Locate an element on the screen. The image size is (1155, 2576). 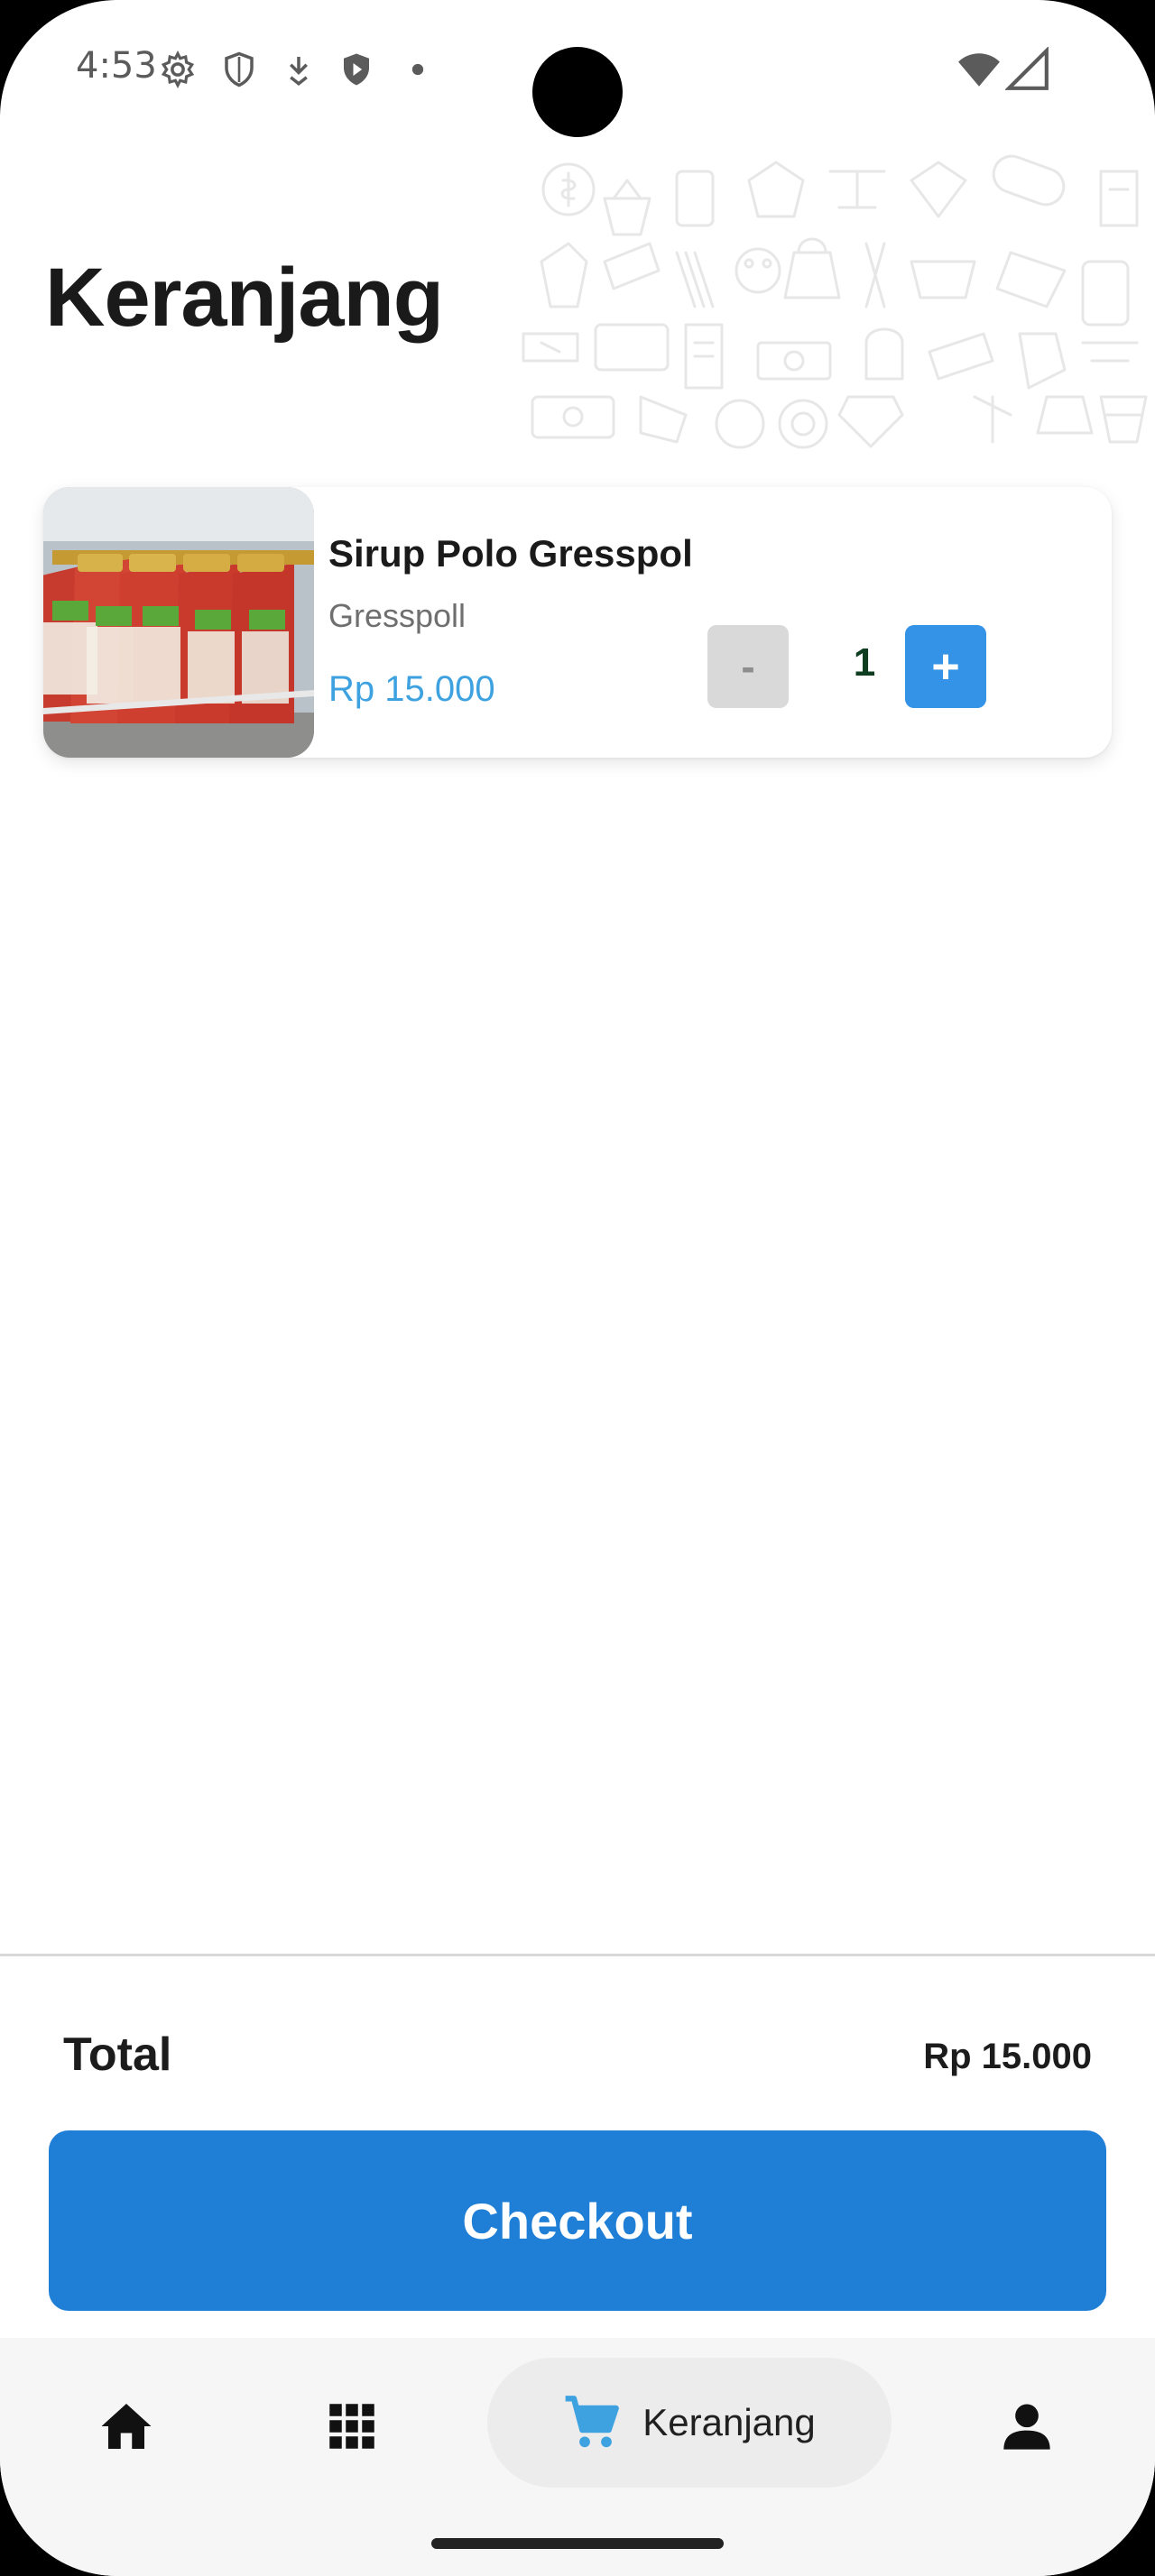
shield-icon is located at coordinates (239, 69).